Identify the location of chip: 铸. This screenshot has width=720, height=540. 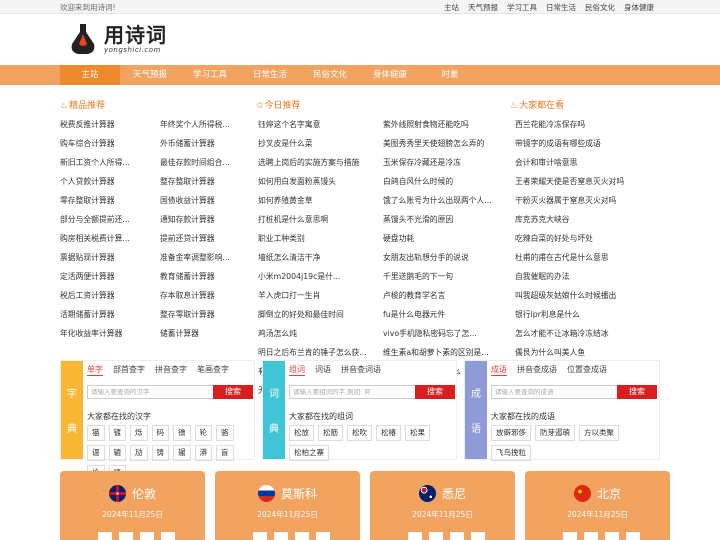
(160, 453).